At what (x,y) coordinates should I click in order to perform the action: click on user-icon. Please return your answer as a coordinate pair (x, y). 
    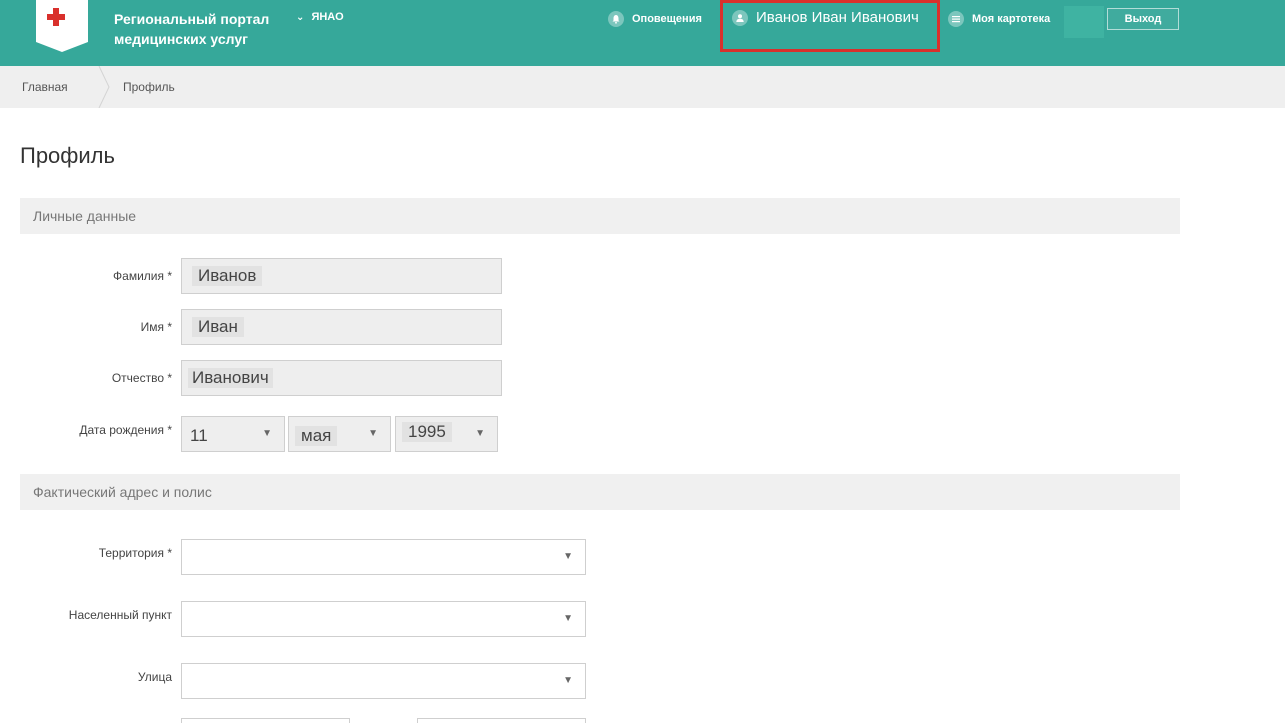
    Looking at the image, I should click on (740, 17).